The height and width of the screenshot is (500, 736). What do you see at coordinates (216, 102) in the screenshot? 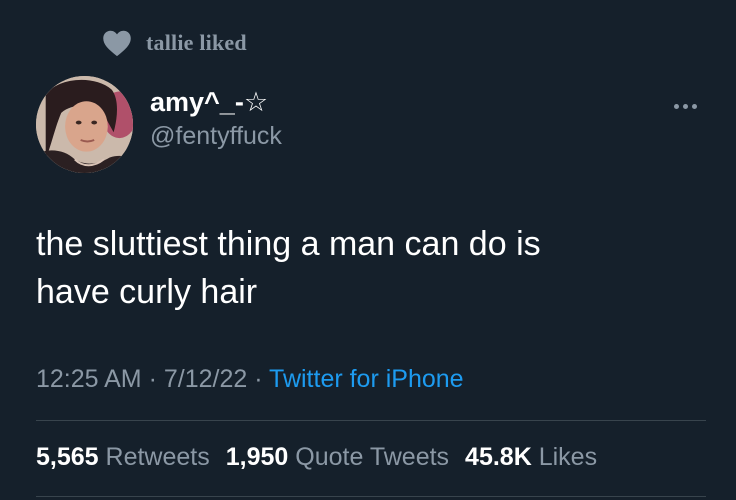
I see `display-name: amy^_-☆` at bounding box center [216, 102].